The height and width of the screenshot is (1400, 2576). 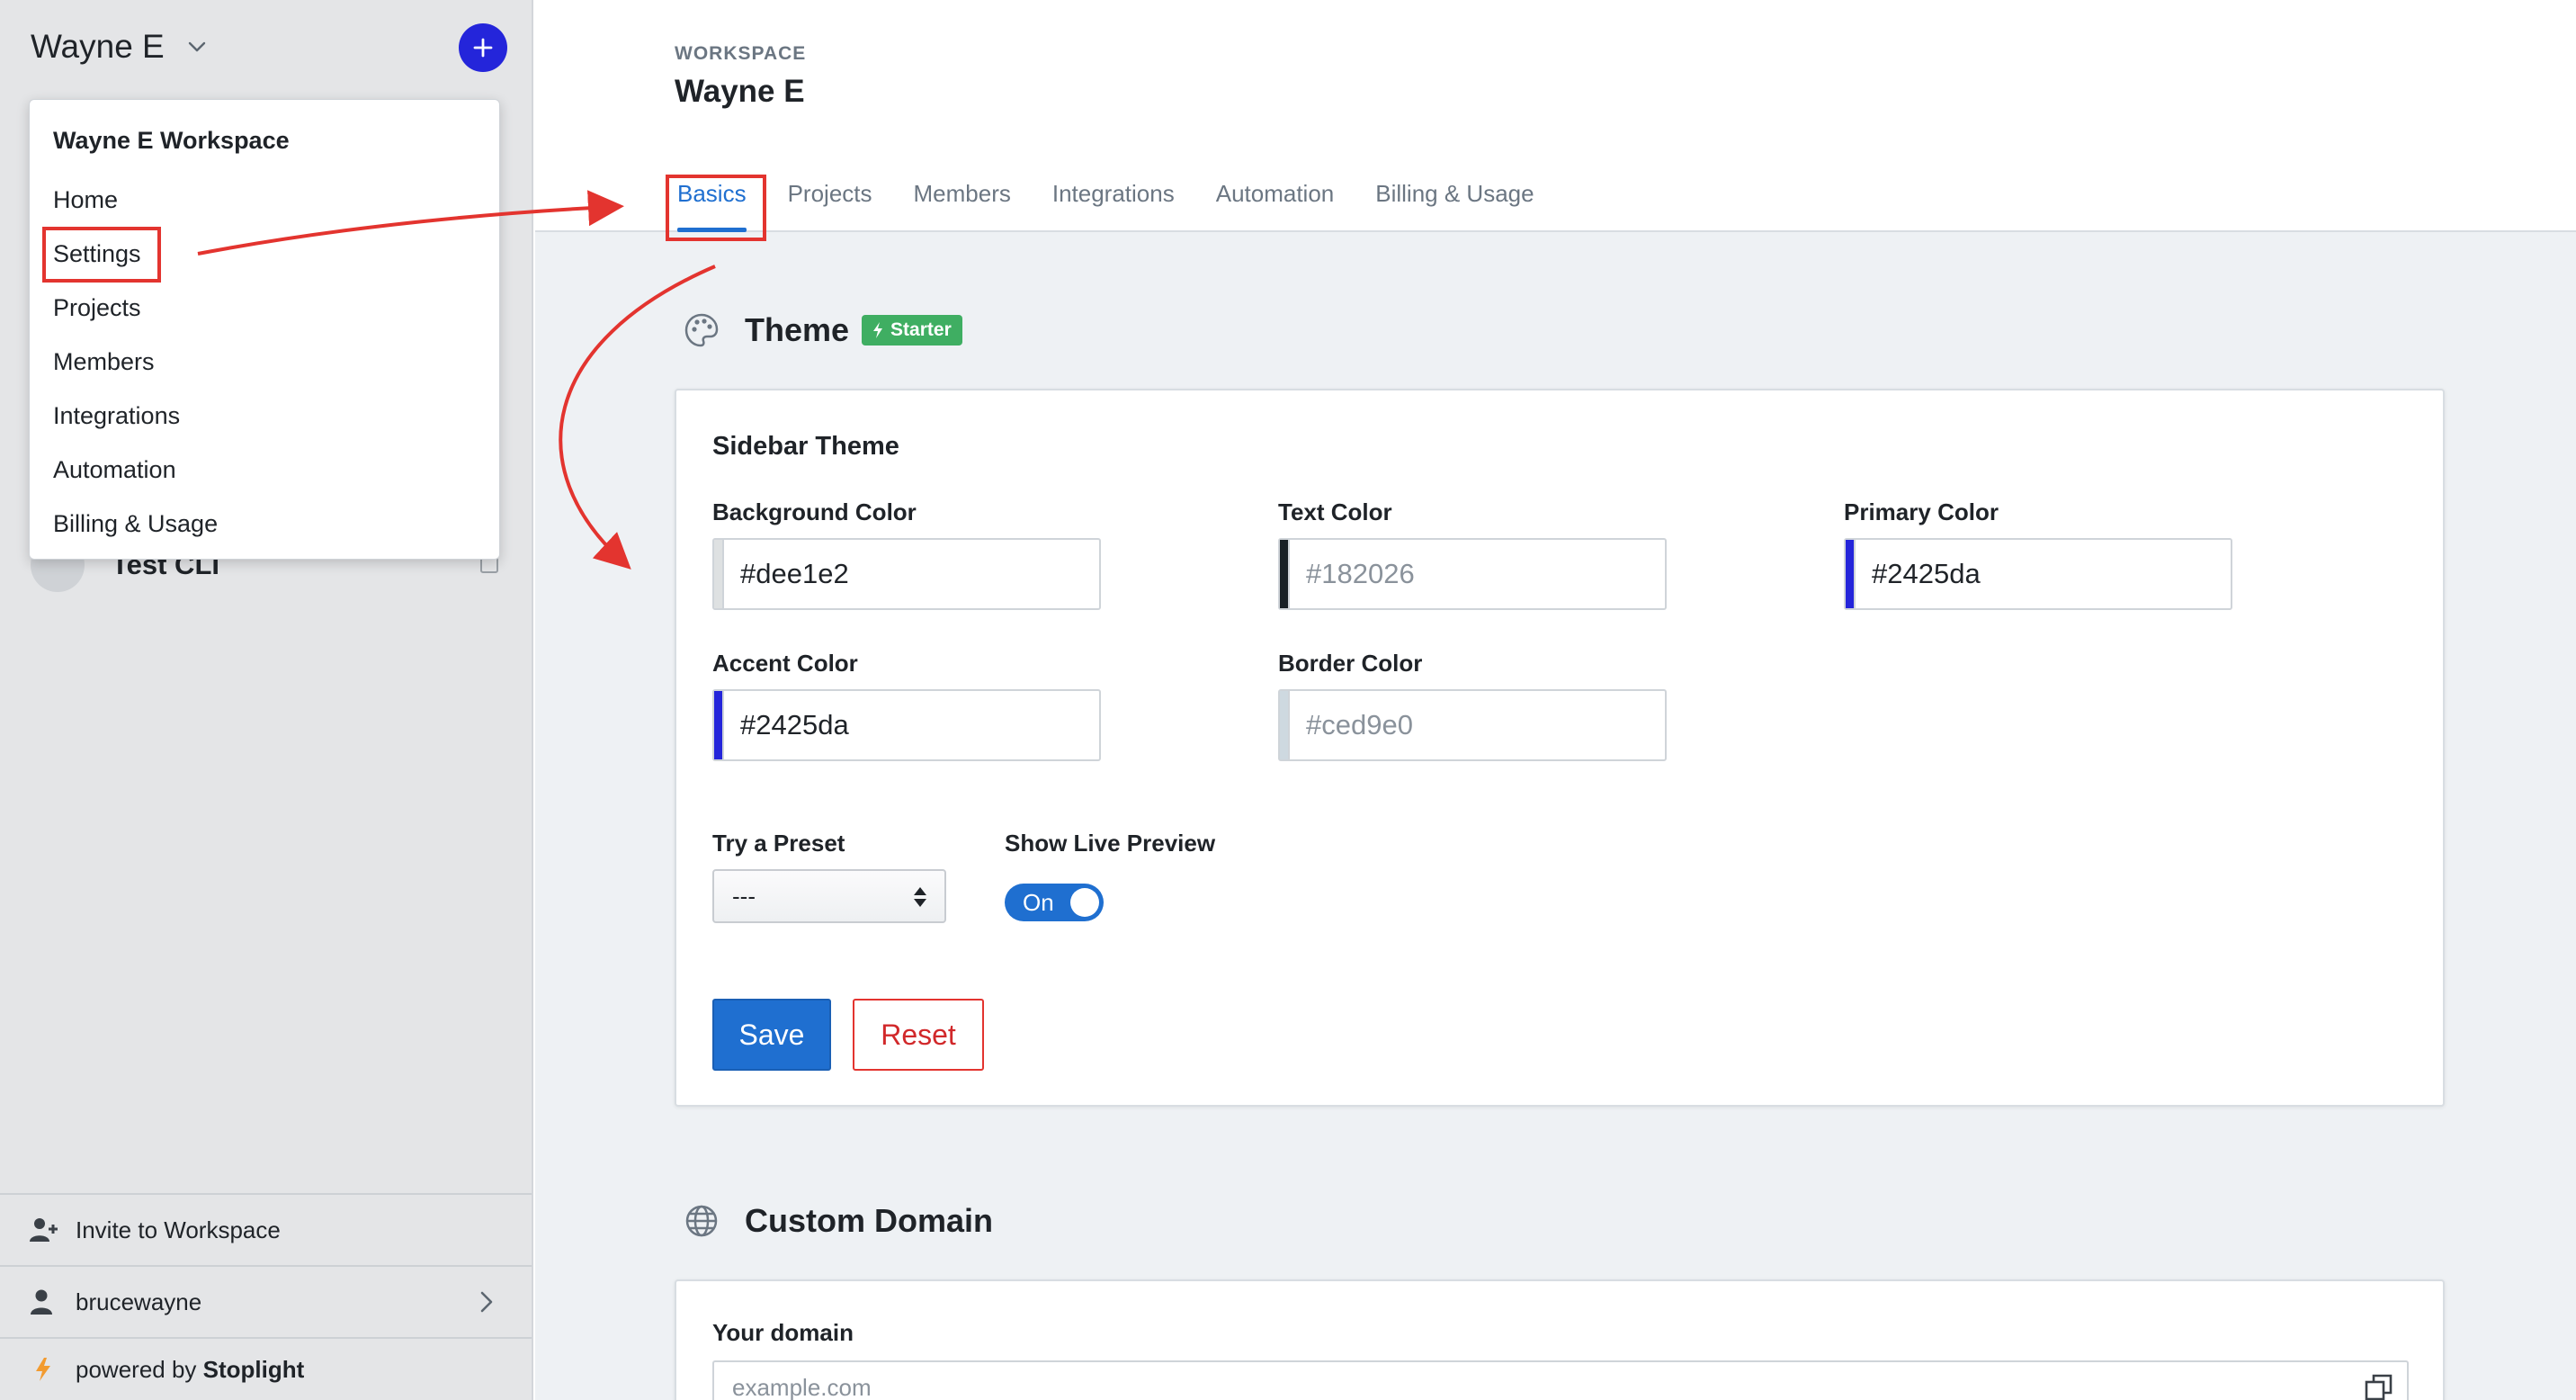 What do you see at coordinates (1539, 1386) in the screenshot?
I see `domain-input` at bounding box center [1539, 1386].